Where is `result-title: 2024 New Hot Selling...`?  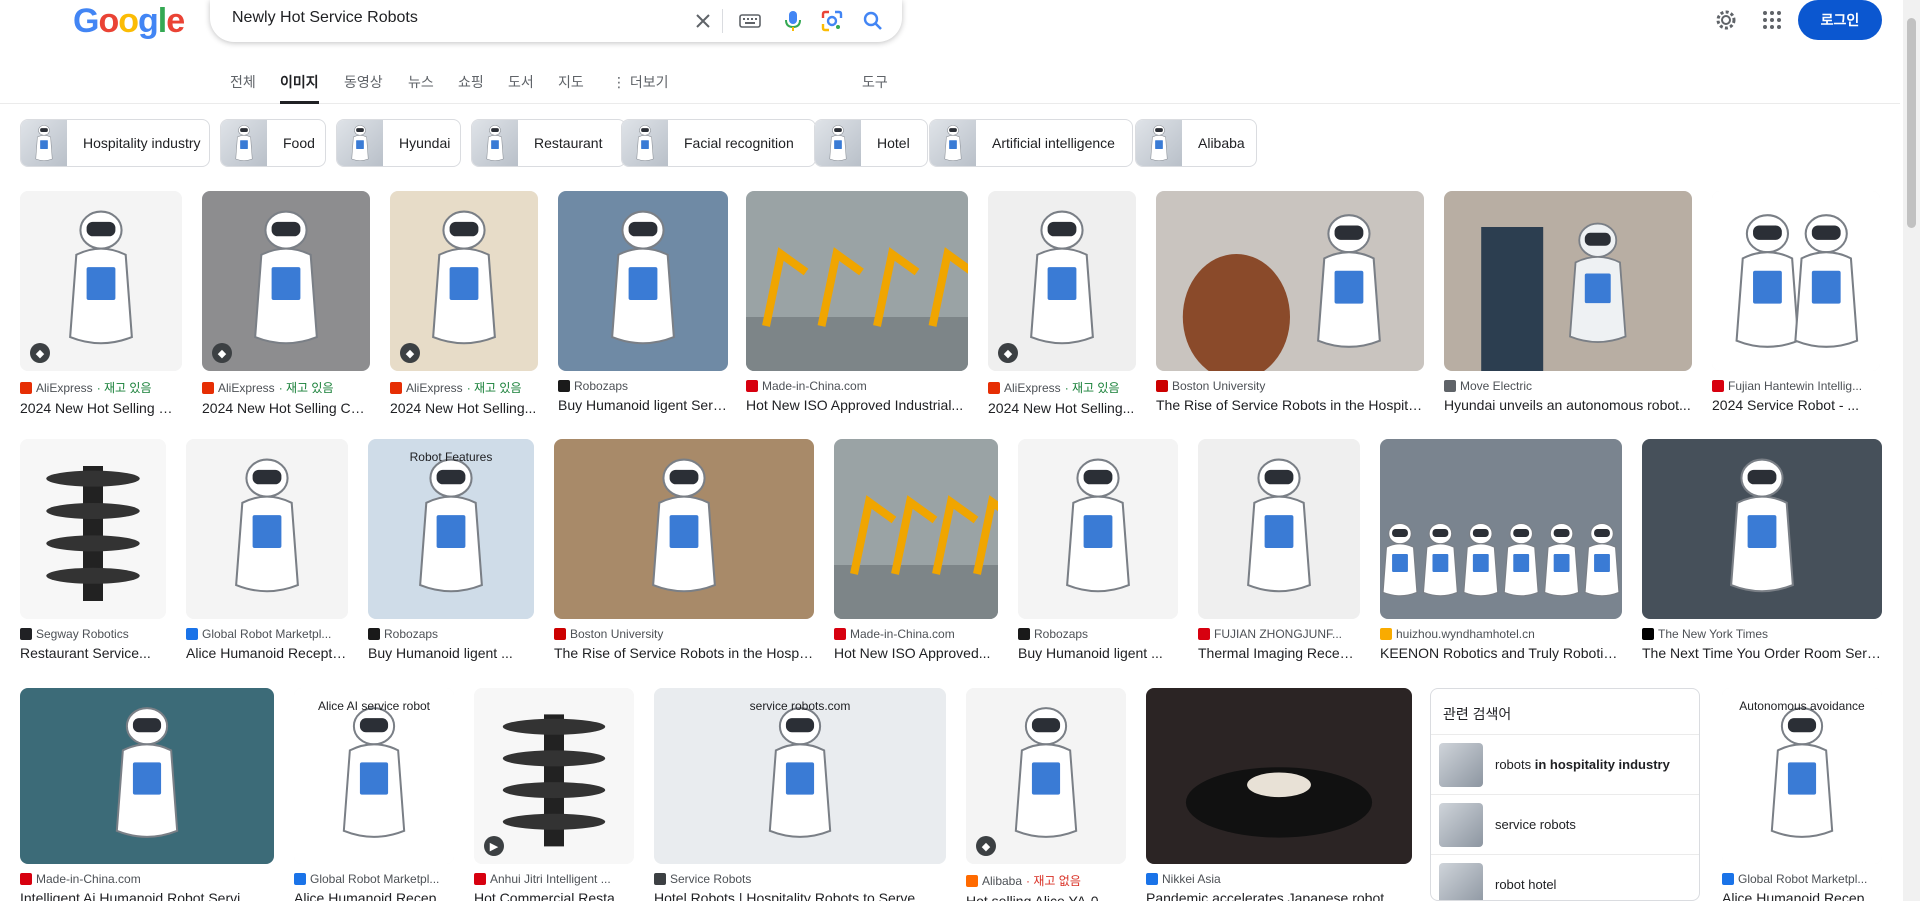 result-title: 2024 New Hot Selling... is located at coordinates (1062, 408).